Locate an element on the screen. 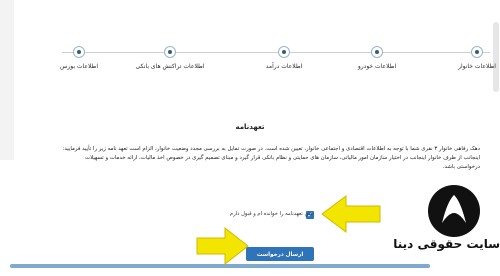  step-label-income: اطلاعات درآمد is located at coordinates (284, 66).